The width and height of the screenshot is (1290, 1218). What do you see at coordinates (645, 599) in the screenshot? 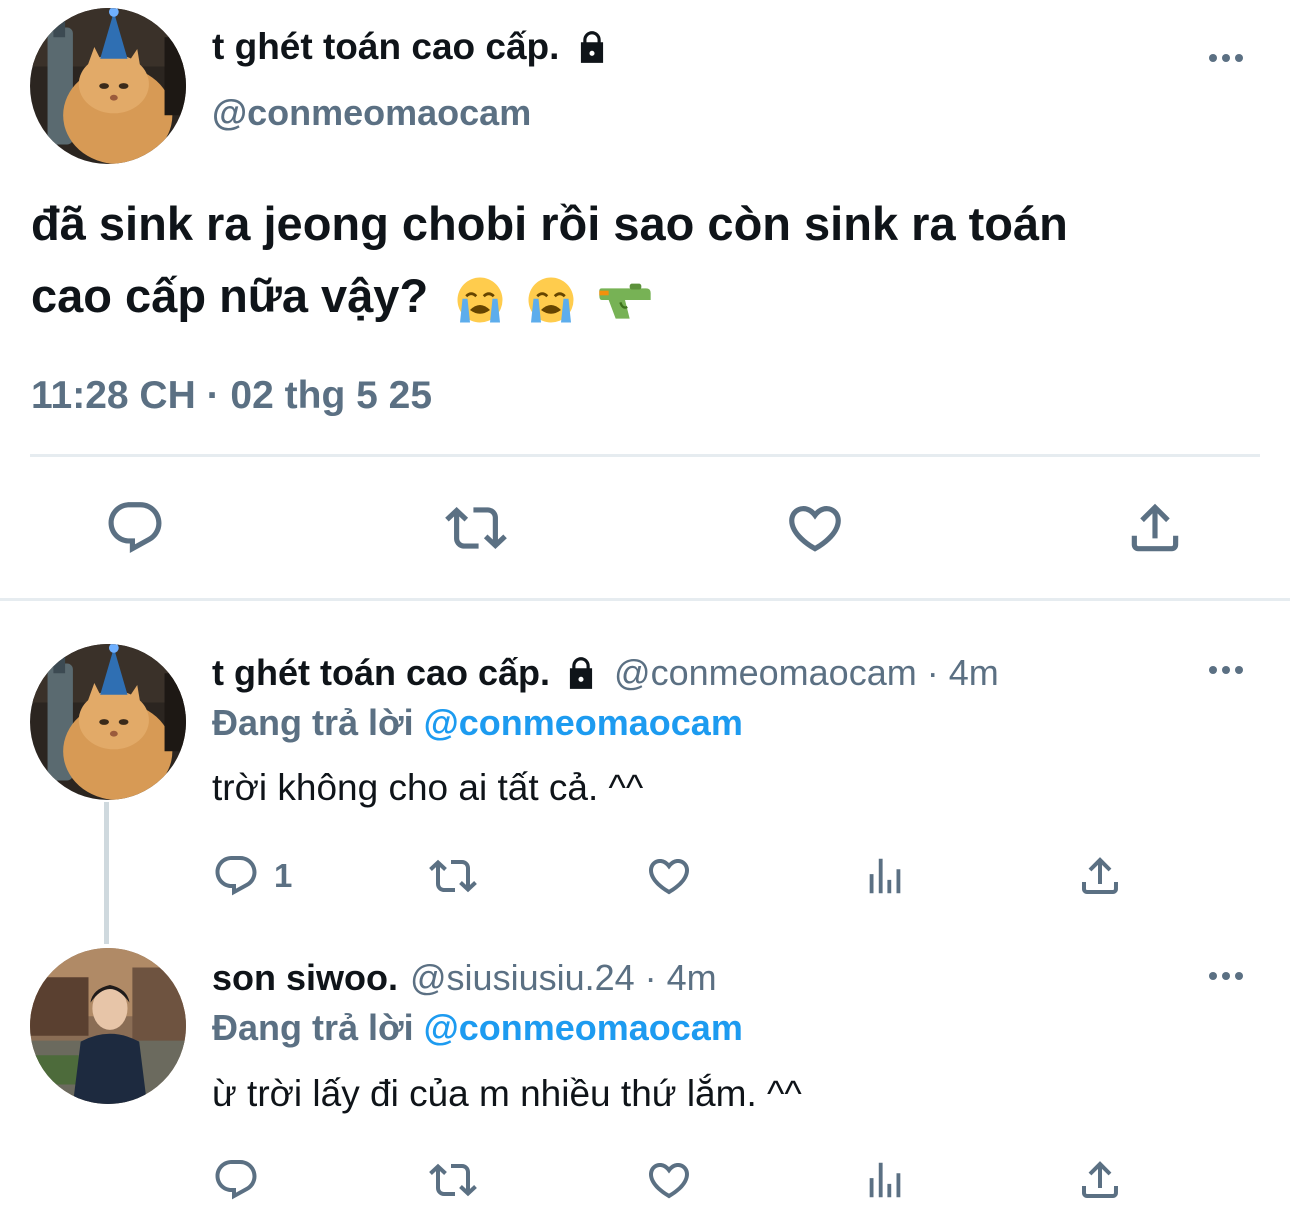
I see `section-separator` at bounding box center [645, 599].